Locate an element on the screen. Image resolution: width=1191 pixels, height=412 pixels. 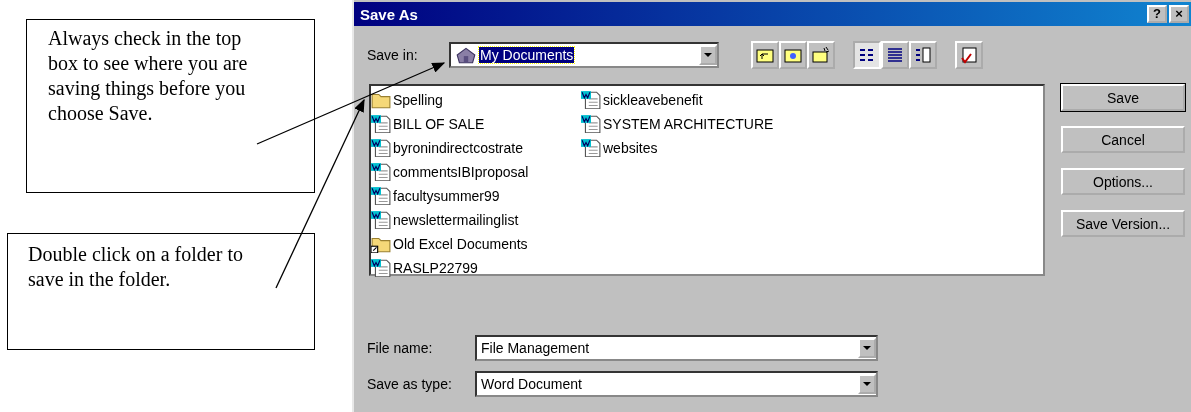
file-item: websites is located at coordinates (686, 148).